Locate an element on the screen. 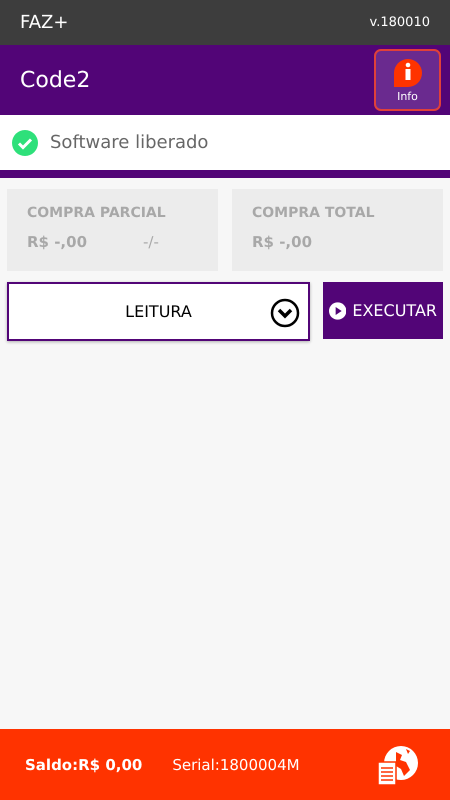 This screenshot has height=800, width=450. execute-button: EXECUTAR is located at coordinates (383, 310).